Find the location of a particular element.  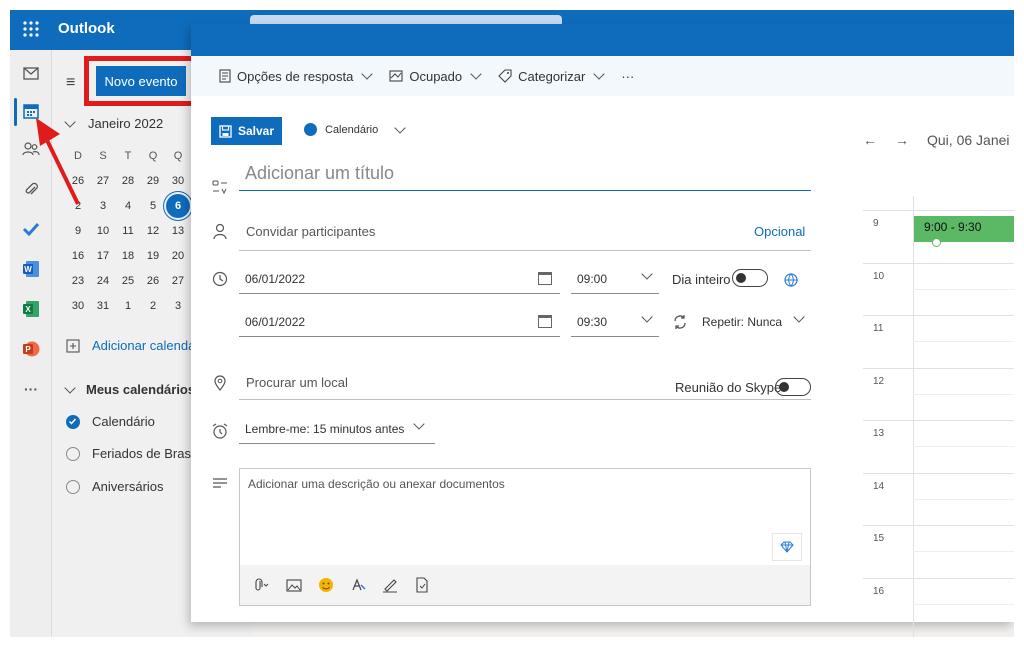

svg-text: W is located at coordinates (28, 269).